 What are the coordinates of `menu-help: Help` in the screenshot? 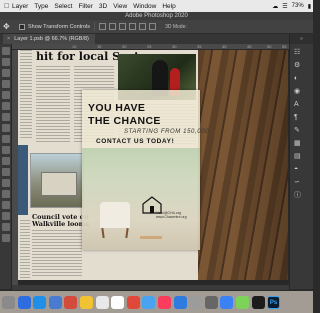 It's located at (168, 6).